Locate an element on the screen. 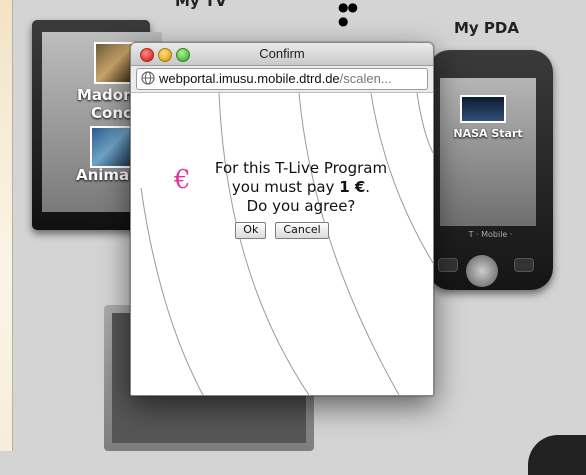 This screenshot has width=586, height=475. tv-item-animals-thumbnail is located at coordinates (111, 147).